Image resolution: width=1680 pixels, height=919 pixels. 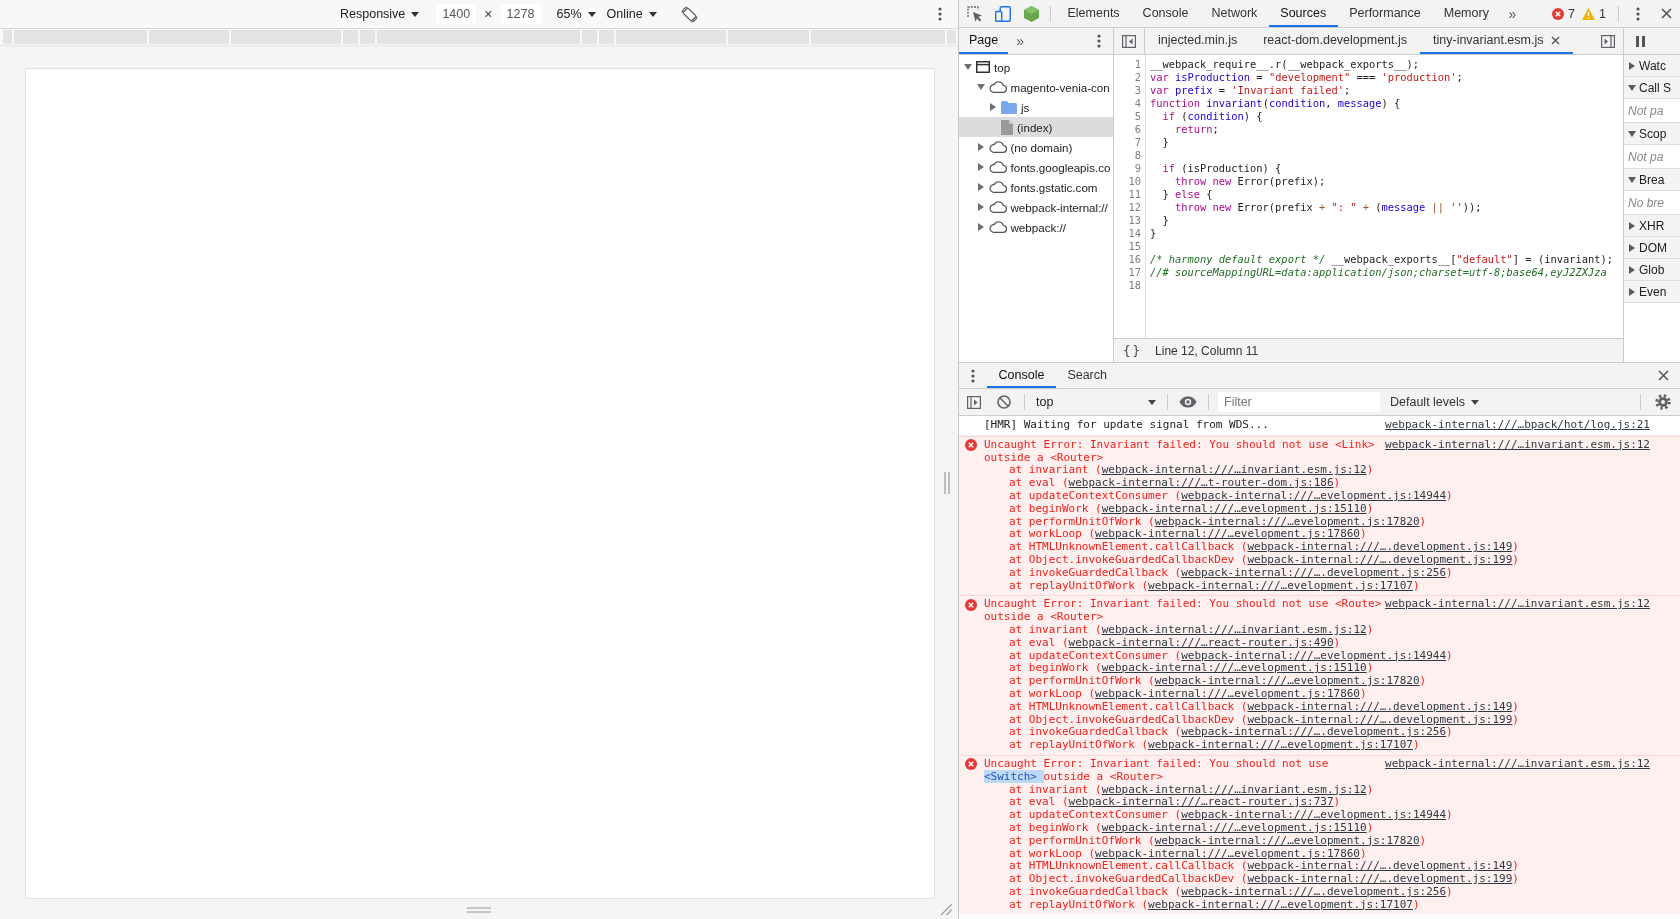 I want to click on tree-item: (no domain), so click(x=1036, y=147).